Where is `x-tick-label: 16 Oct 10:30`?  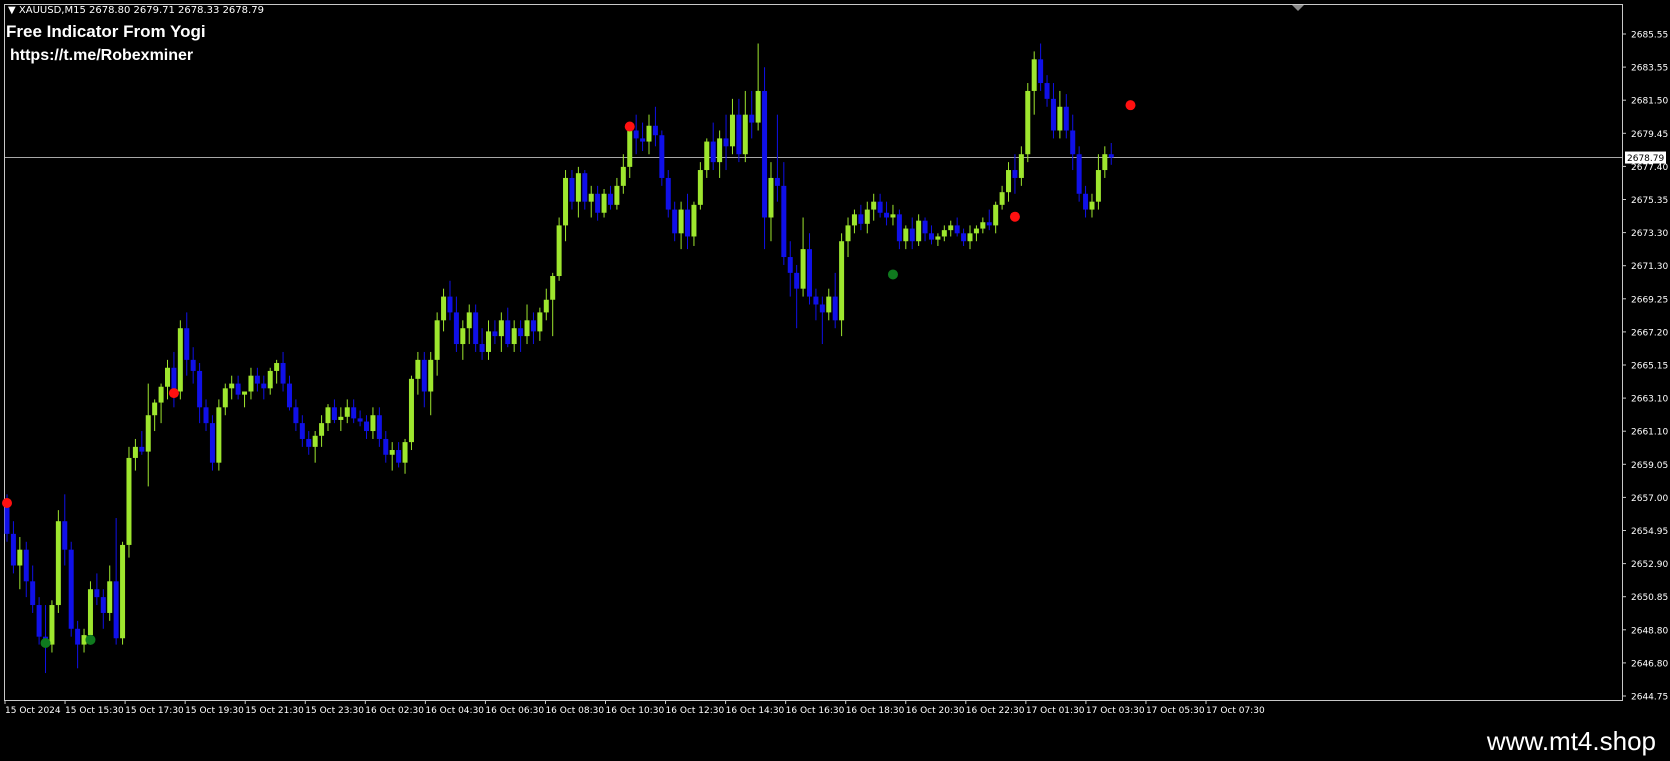
x-tick-label: 16 Oct 10:30 is located at coordinates (635, 711).